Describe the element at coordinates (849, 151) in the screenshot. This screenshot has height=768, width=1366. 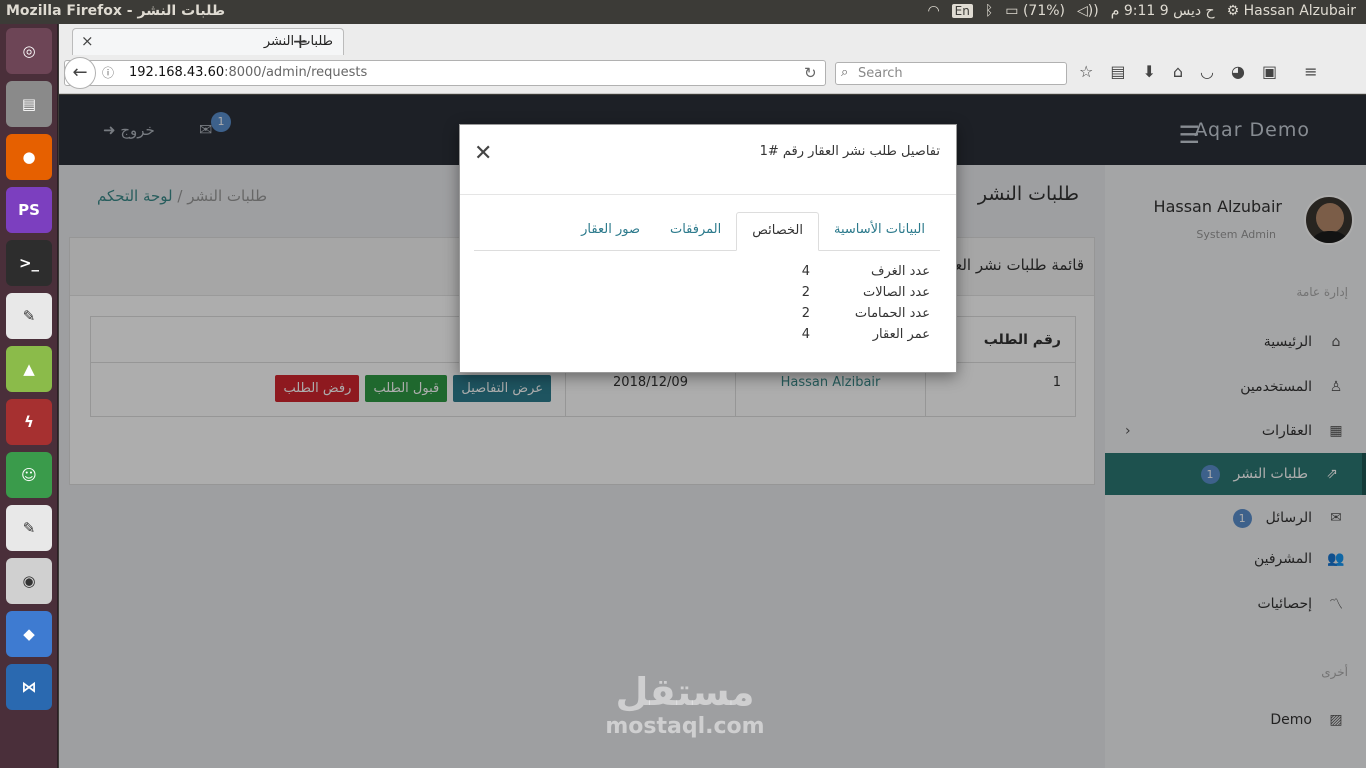
I see `modal-title: تفاصيل طلب نشر العقار رقم #1` at that location.